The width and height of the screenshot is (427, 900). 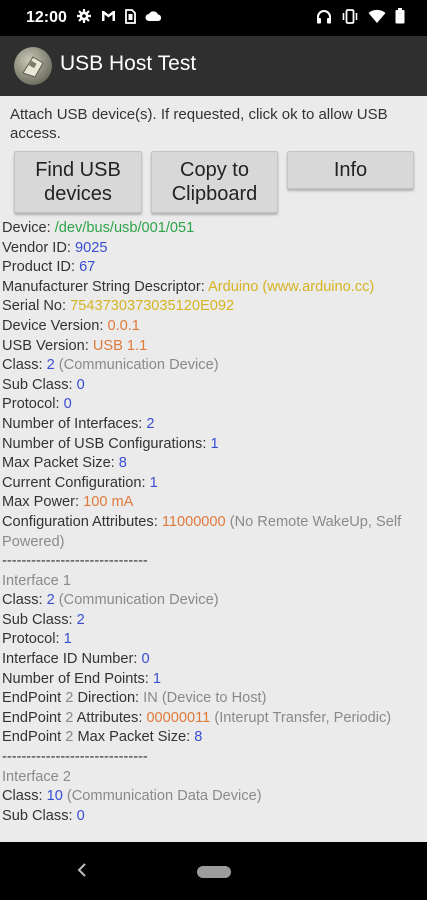 I want to click on ep-attributes-value: 00000011, so click(x=178, y=717).